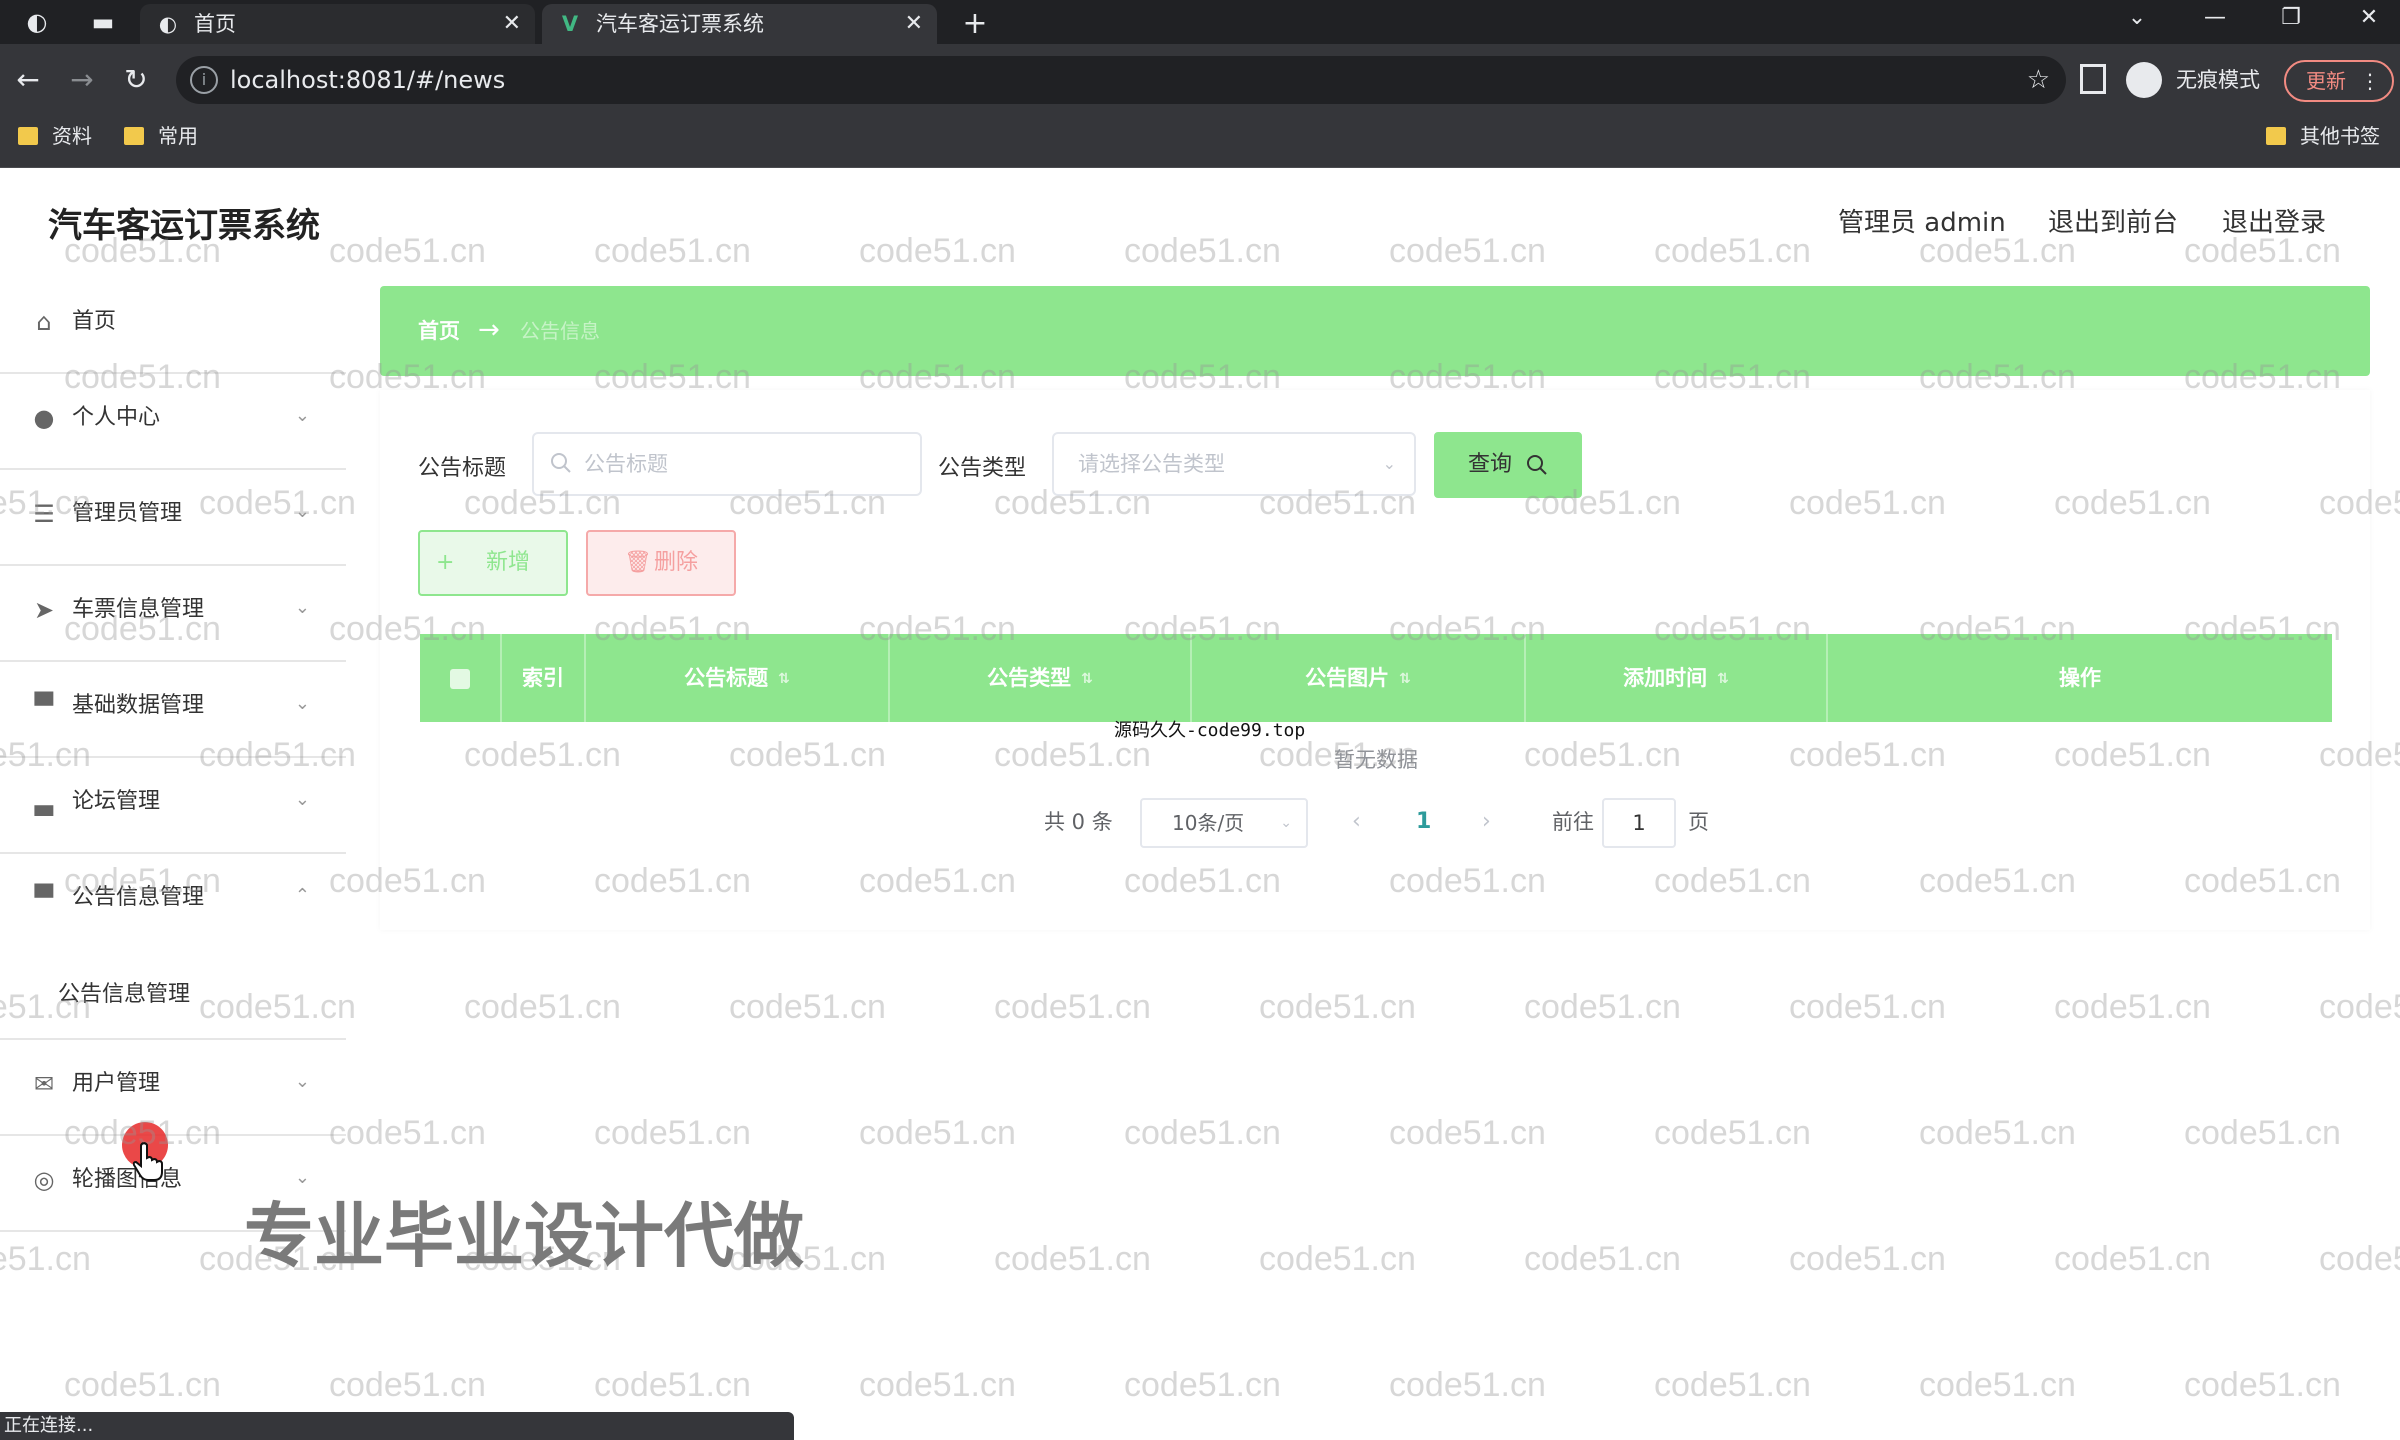 Image resolution: width=2400 pixels, height=1440 pixels. What do you see at coordinates (1639, 823) in the screenshot?
I see `goto-page-input: 1` at bounding box center [1639, 823].